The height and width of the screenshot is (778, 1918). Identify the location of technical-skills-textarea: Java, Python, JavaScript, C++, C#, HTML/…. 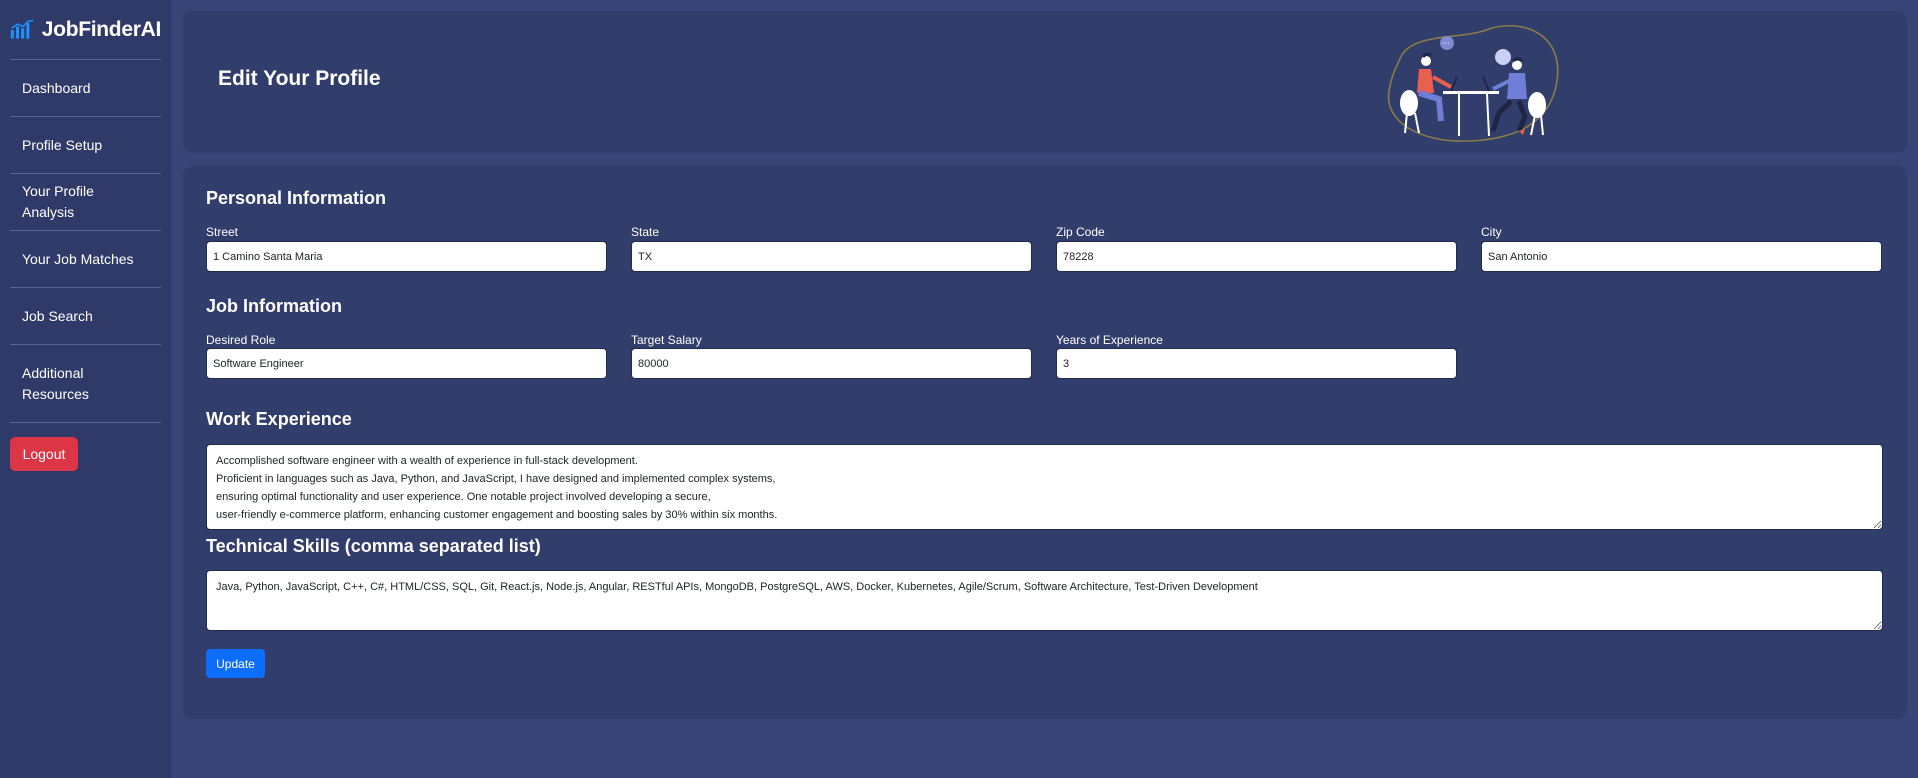
(1044, 600).